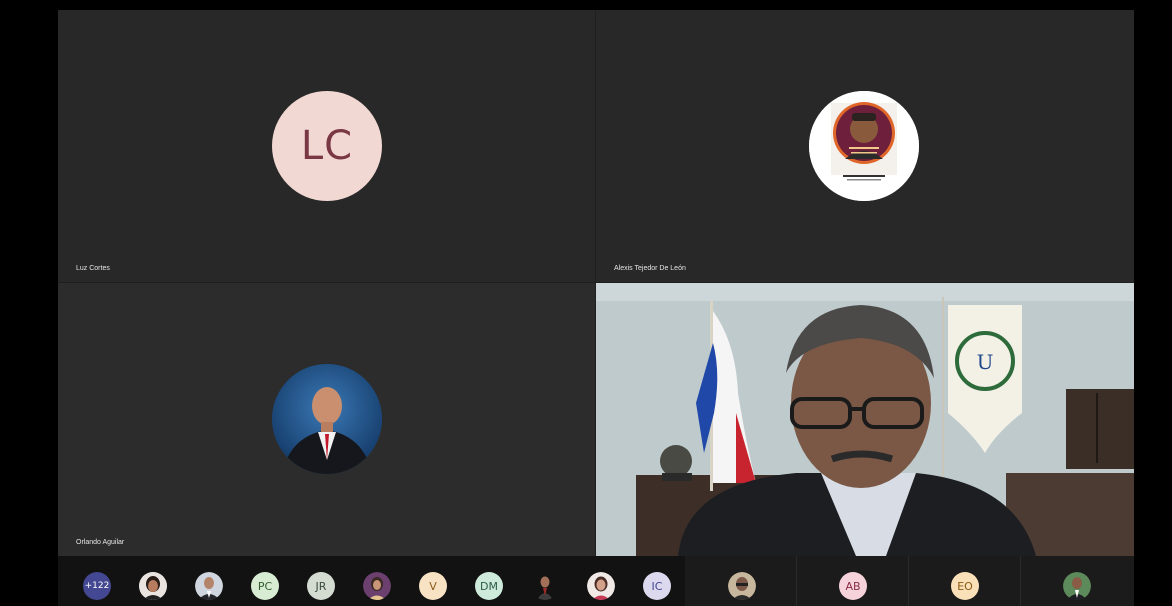  I want to click on more-participants-button: +122, so click(97, 586).